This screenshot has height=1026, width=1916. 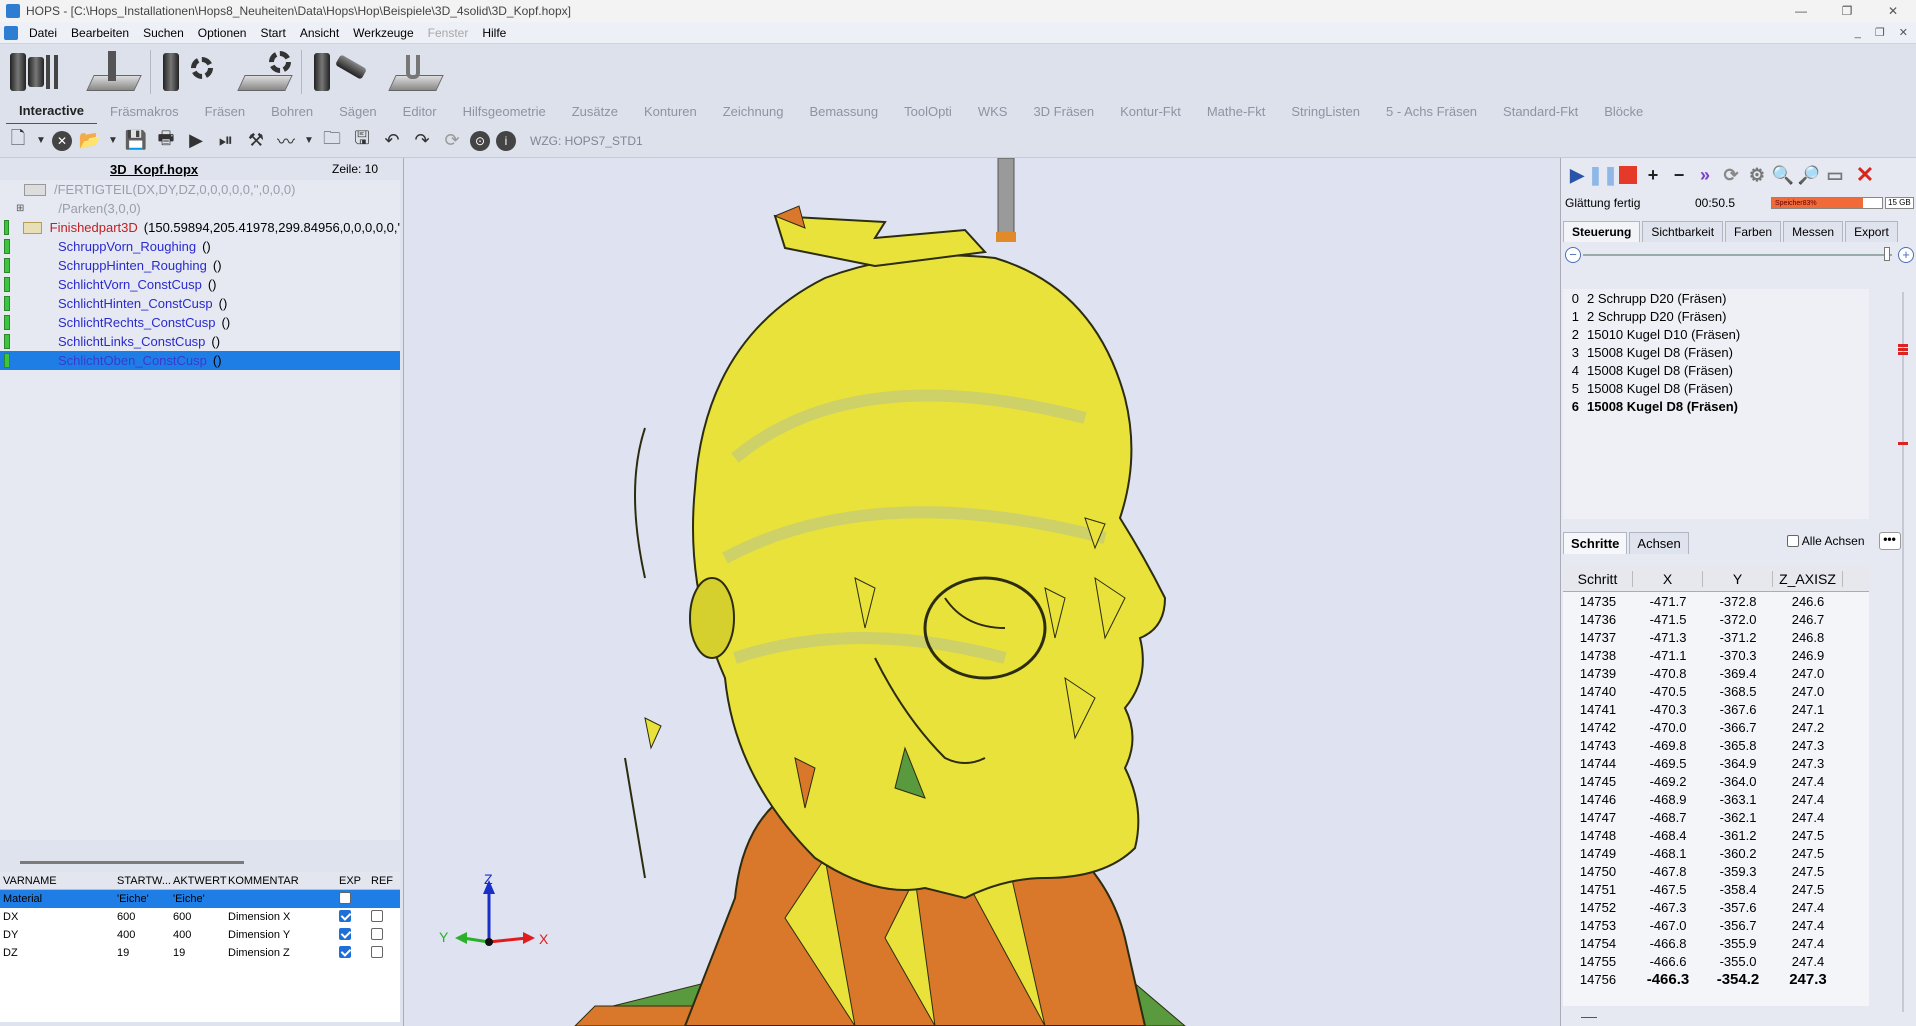 What do you see at coordinates (1716, 388) in the screenshot?
I see `list-item: 5 15008 Kugel D8 (Fräsen)` at bounding box center [1716, 388].